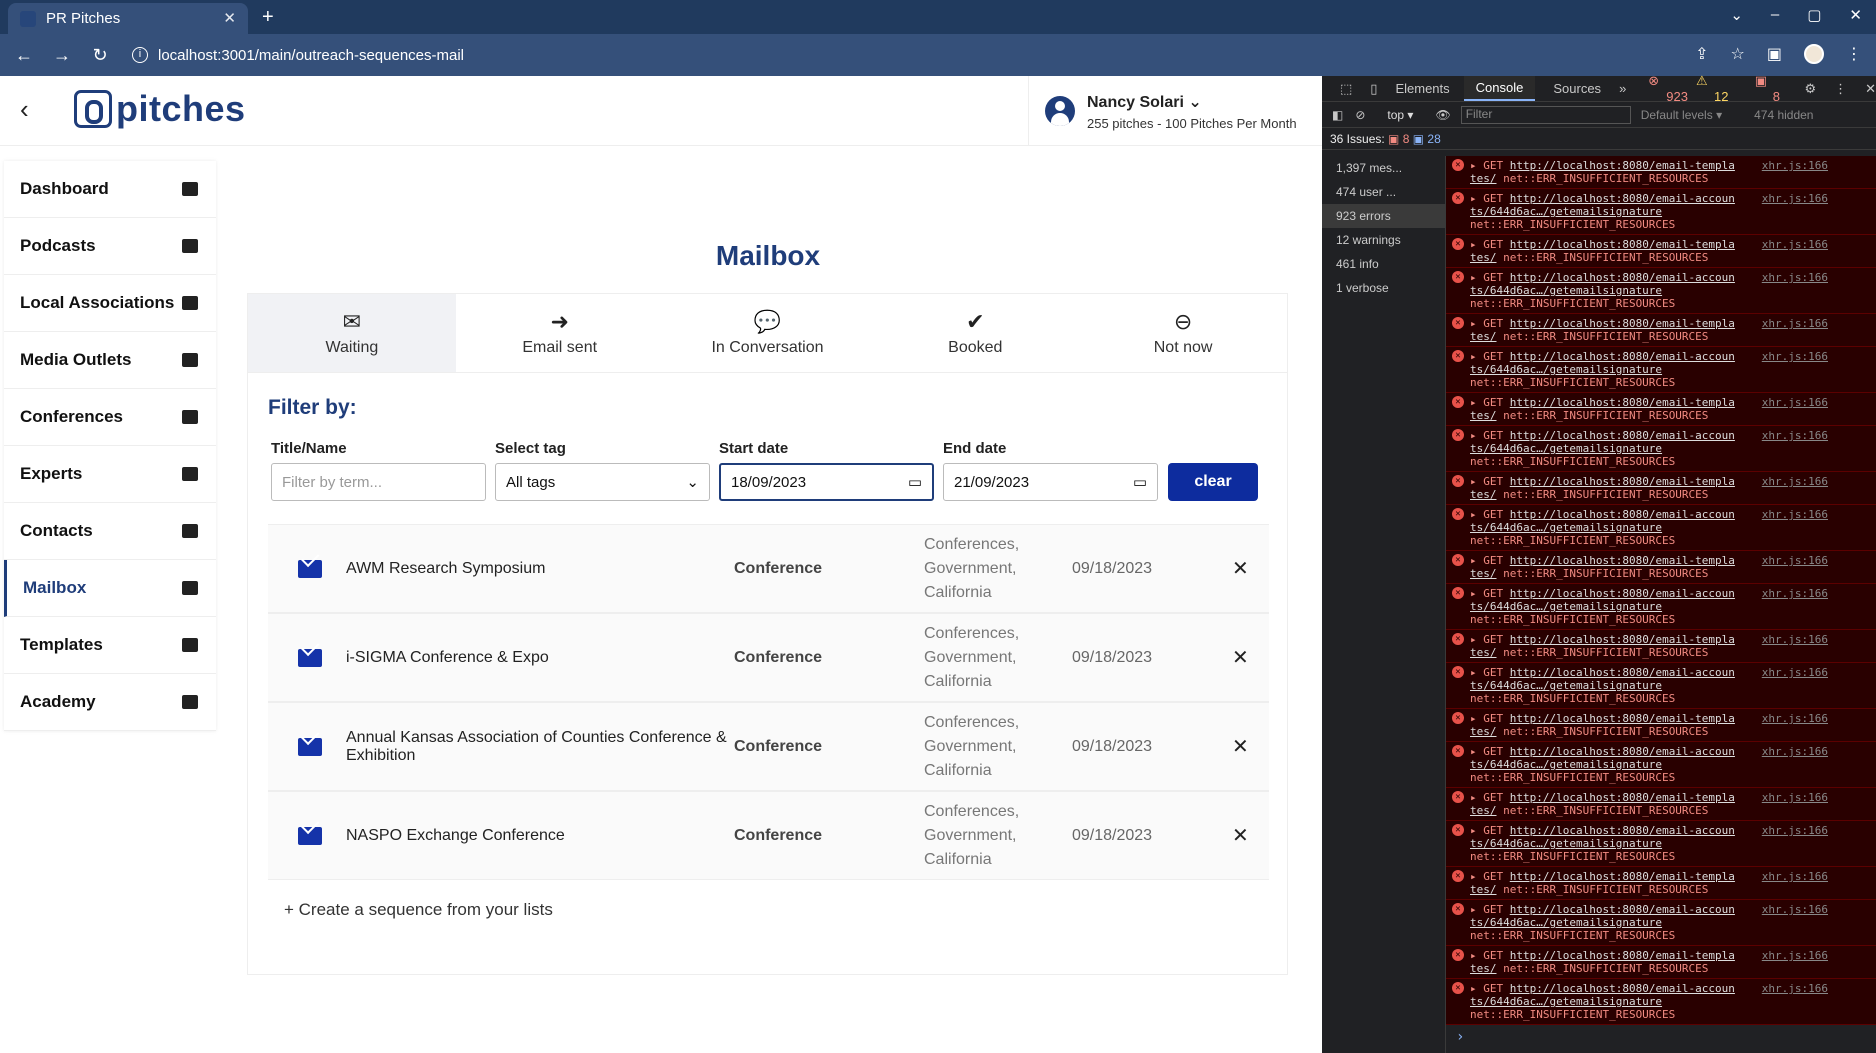 This screenshot has width=1876, height=1053. What do you see at coordinates (110, 645) in the screenshot?
I see `sidebar-item-templates: Templates` at bounding box center [110, 645].